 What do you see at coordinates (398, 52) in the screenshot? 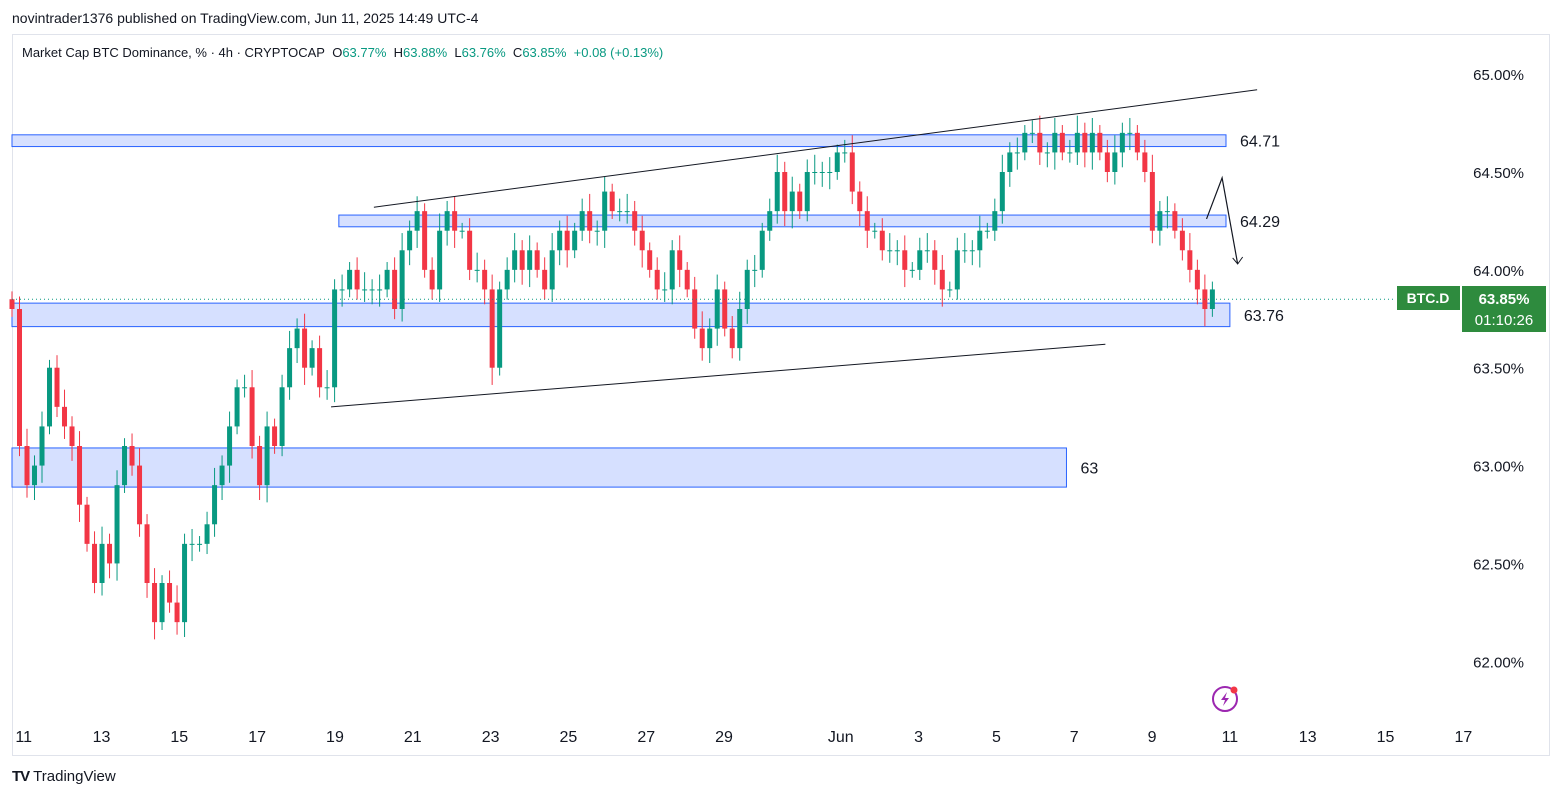
I see `high-label: H` at bounding box center [398, 52].